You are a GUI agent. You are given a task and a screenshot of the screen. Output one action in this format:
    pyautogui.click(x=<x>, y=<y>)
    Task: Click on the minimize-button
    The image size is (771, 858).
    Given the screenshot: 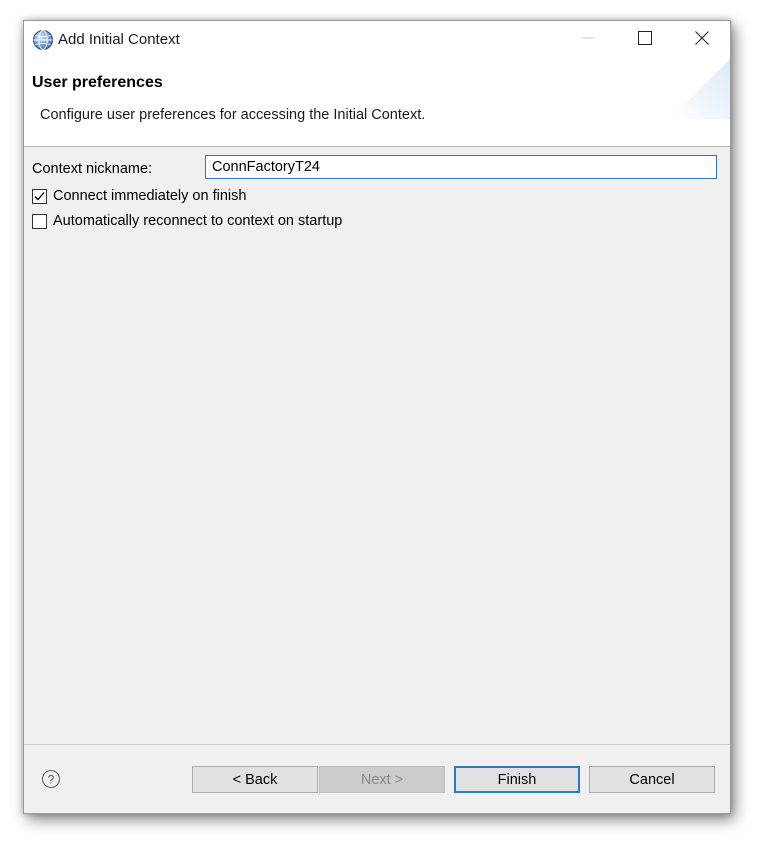 What is the action you would take?
    pyautogui.click(x=587, y=40)
    